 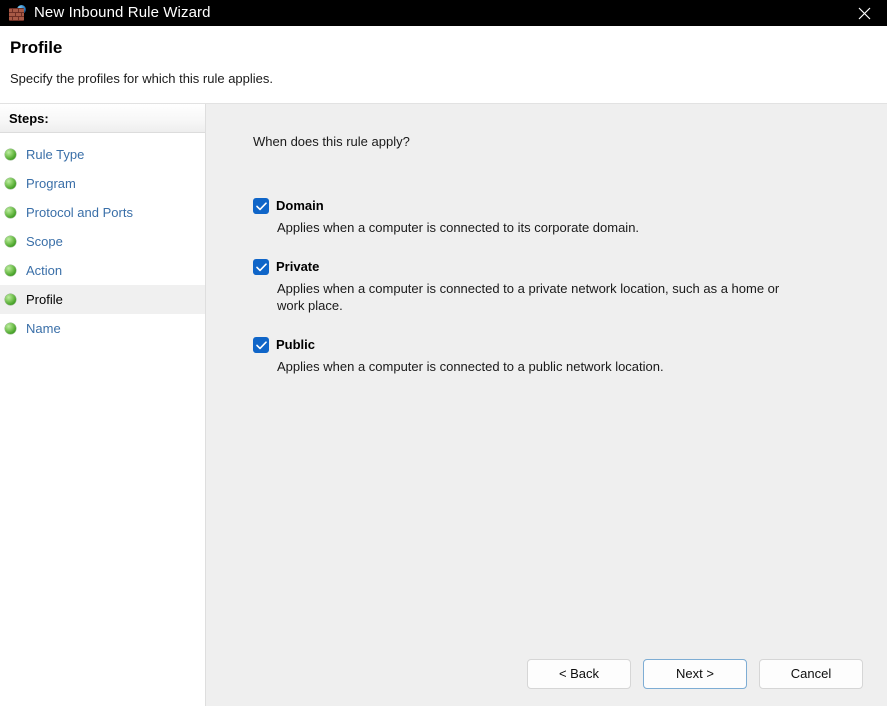 What do you see at coordinates (298, 266) in the screenshot?
I see `profile-label-private: Private` at bounding box center [298, 266].